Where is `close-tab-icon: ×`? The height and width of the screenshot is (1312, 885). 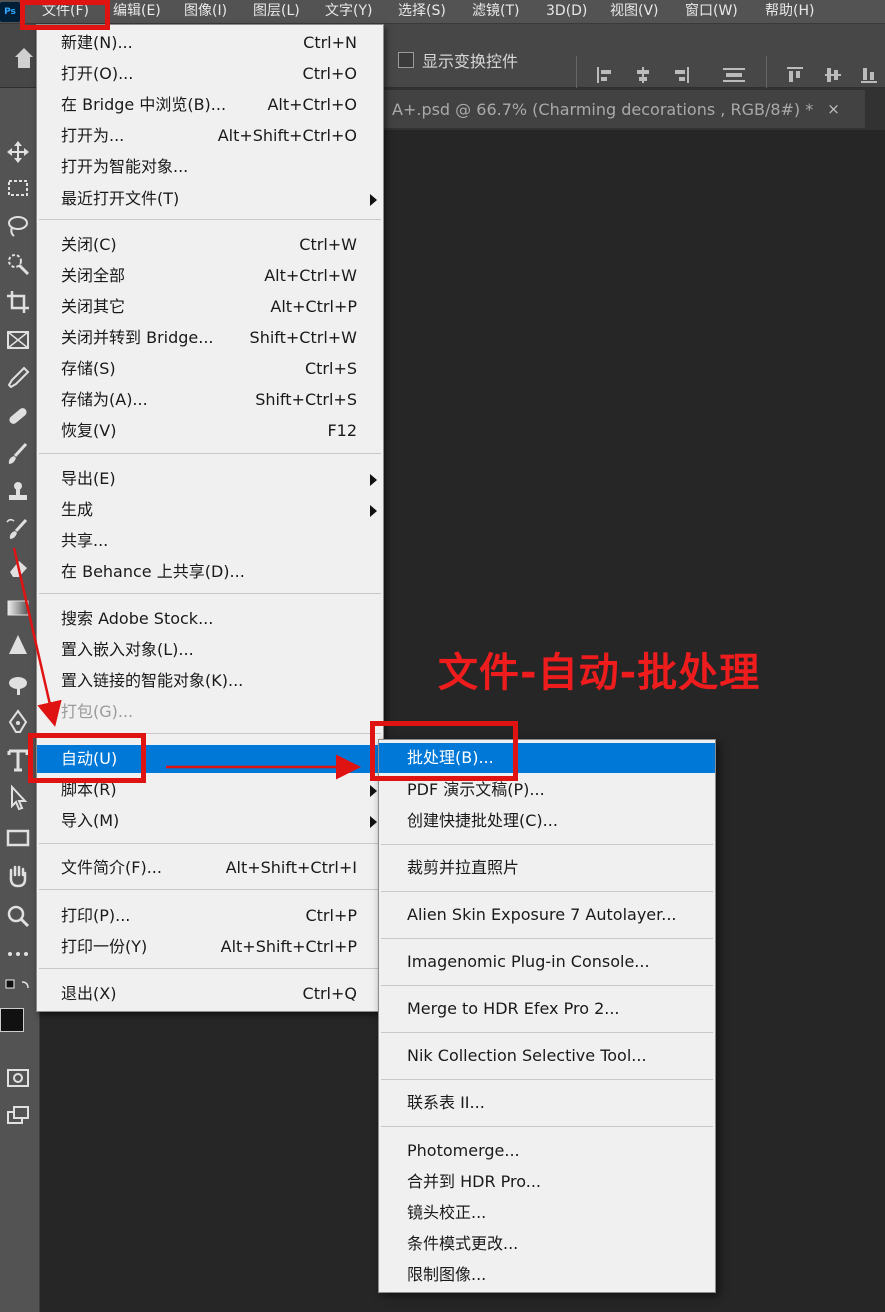 close-tab-icon: × is located at coordinates (833, 109).